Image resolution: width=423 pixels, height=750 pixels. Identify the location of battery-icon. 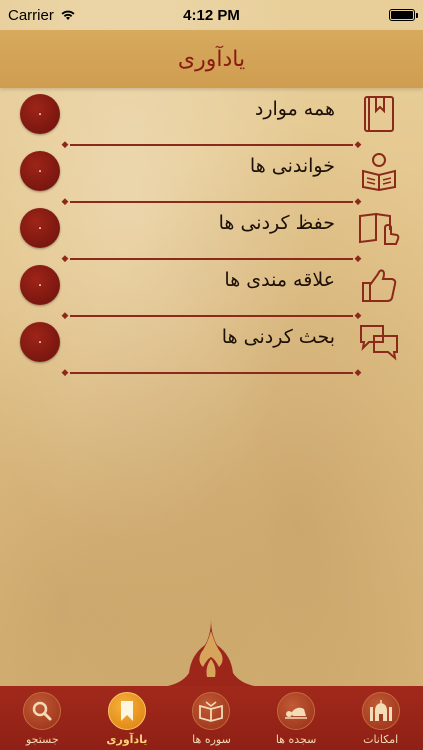
(403, 15).